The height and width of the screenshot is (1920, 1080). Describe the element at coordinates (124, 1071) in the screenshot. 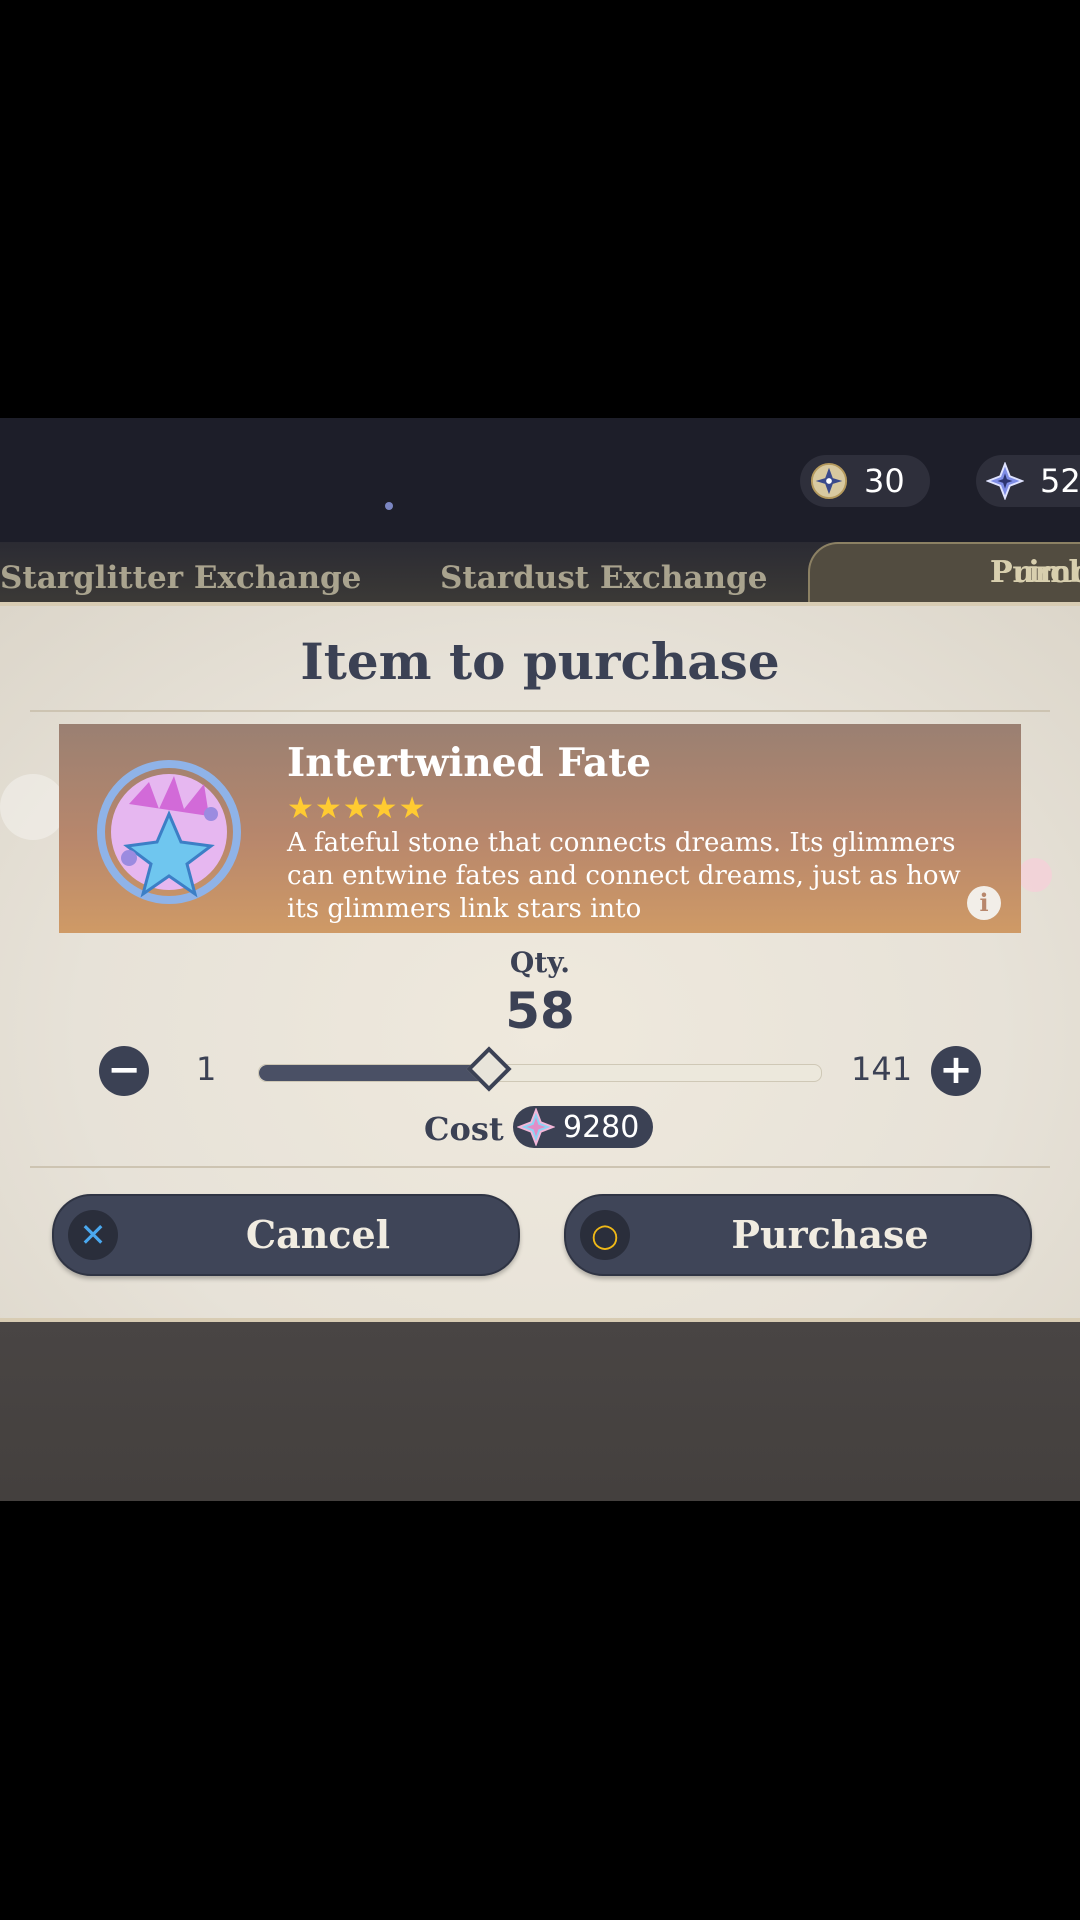

I see `decrease-quantity-button: −` at that location.